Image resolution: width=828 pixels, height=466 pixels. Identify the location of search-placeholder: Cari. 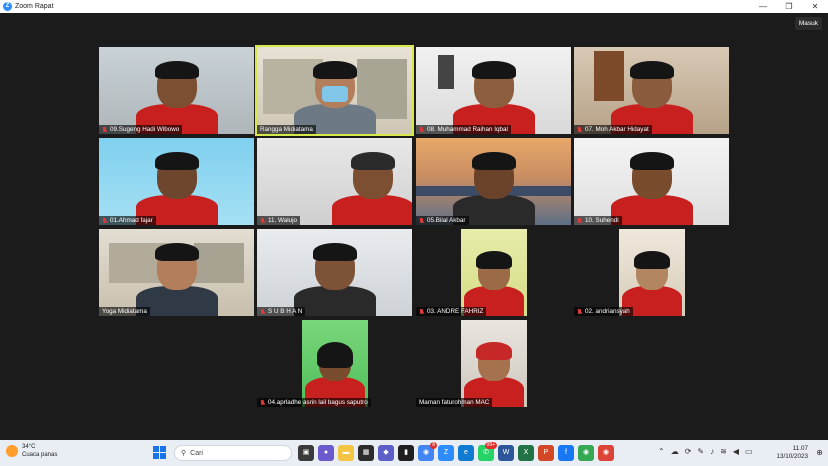
(196, 453).